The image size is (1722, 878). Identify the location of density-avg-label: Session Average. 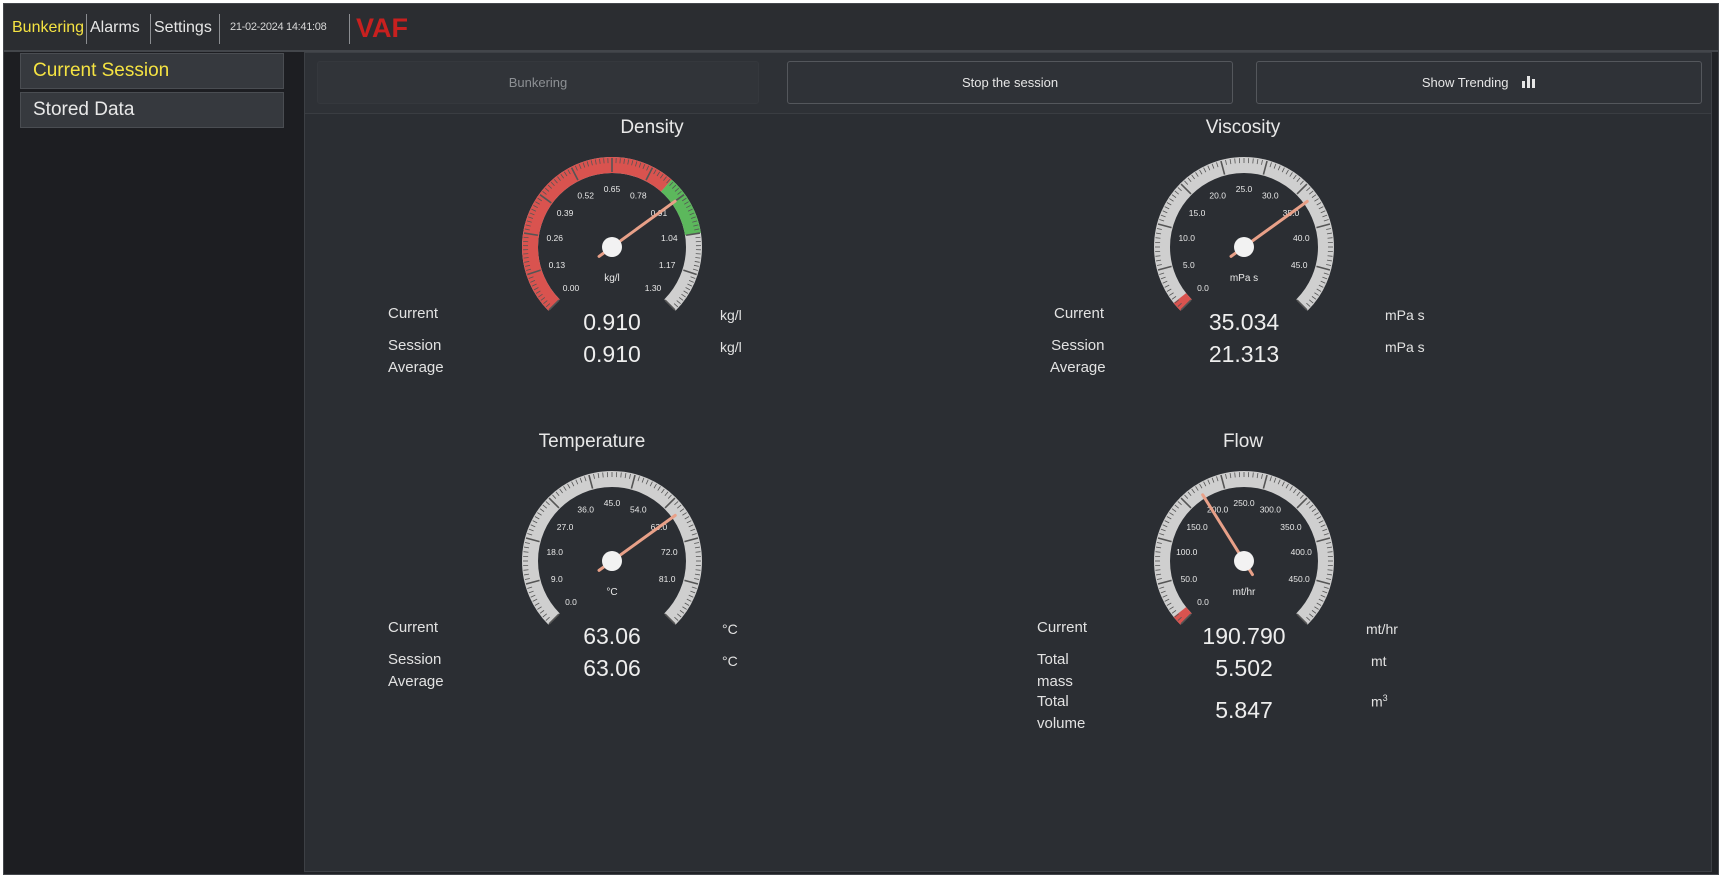
(416, 357).